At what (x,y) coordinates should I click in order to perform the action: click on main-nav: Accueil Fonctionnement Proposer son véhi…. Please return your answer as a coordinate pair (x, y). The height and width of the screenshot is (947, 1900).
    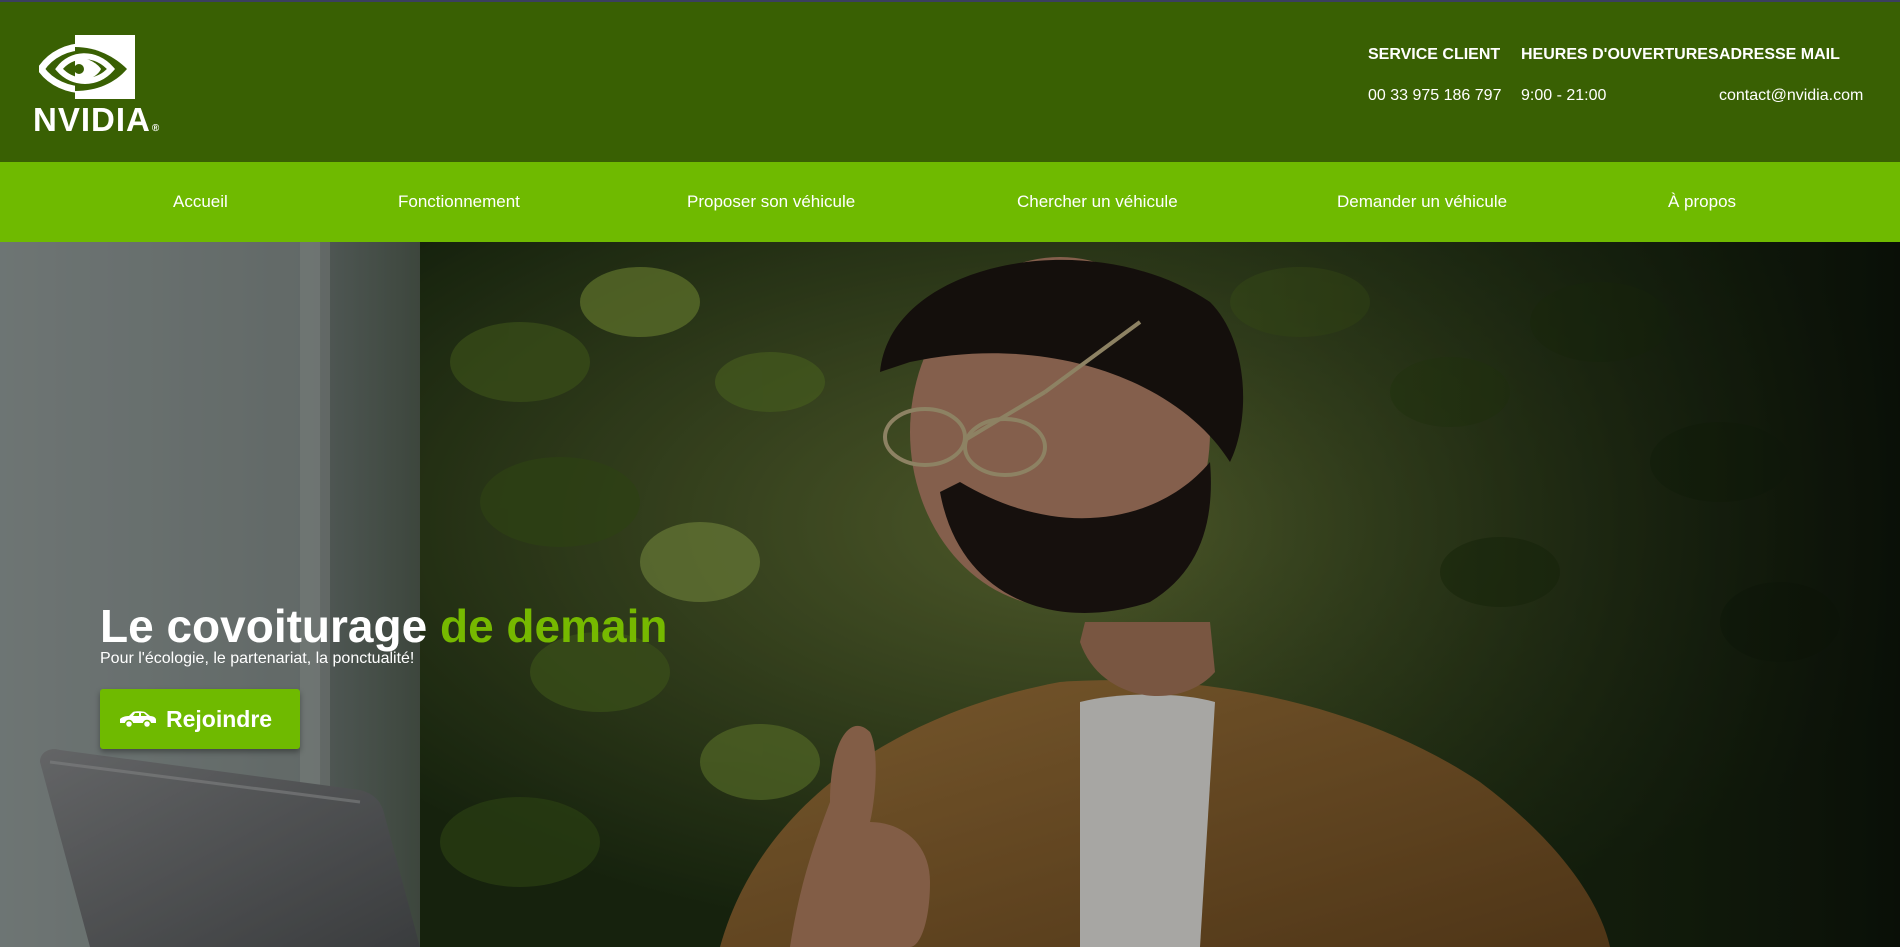
    Looking at the image, I should click on (950, 202).